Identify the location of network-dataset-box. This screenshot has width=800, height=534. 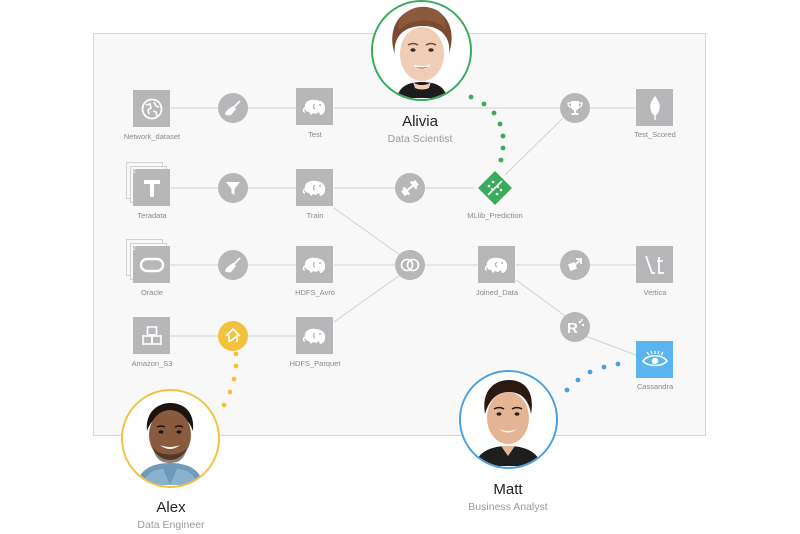
(151, 108).